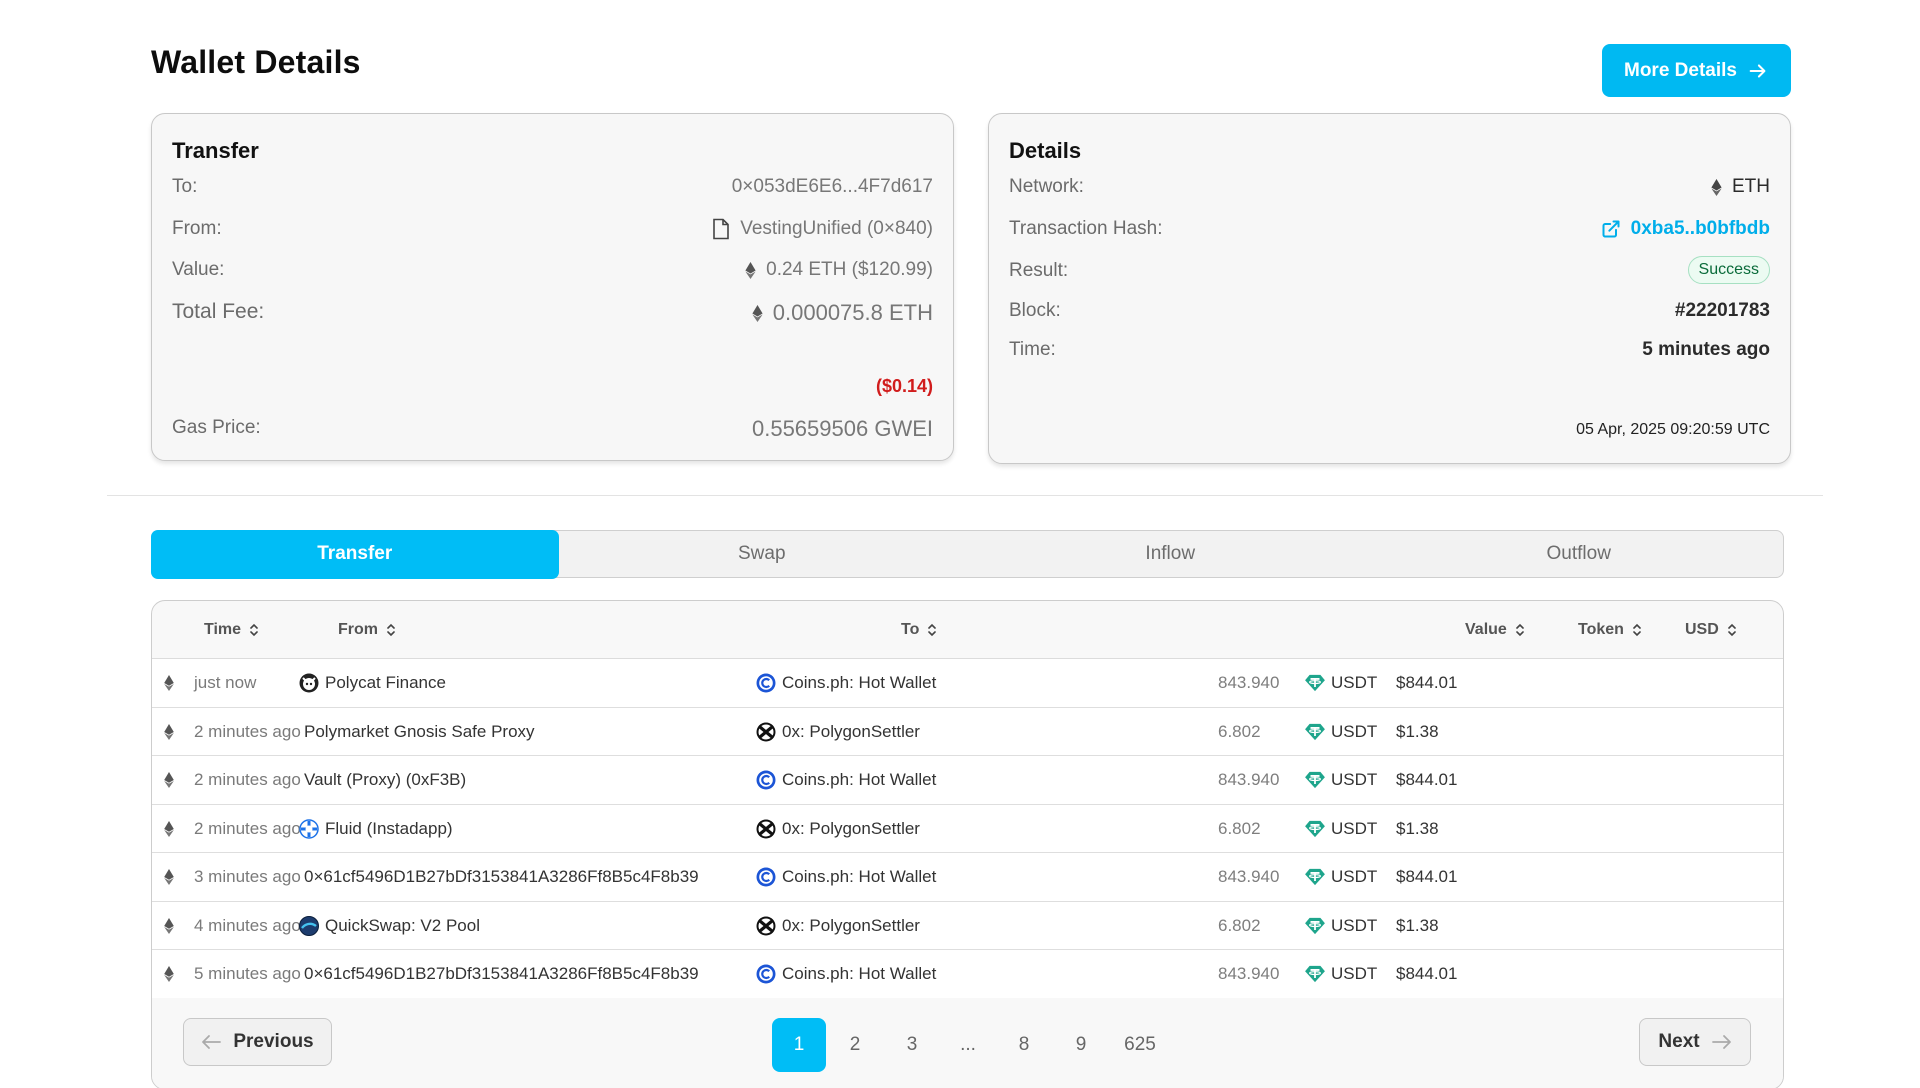 This screenshot has height=1088, width=1920. What do you see at coordinates (1426, 974) in the screenshot?
I see `row-usd: $844.01` at bounding box center [1426, 974].